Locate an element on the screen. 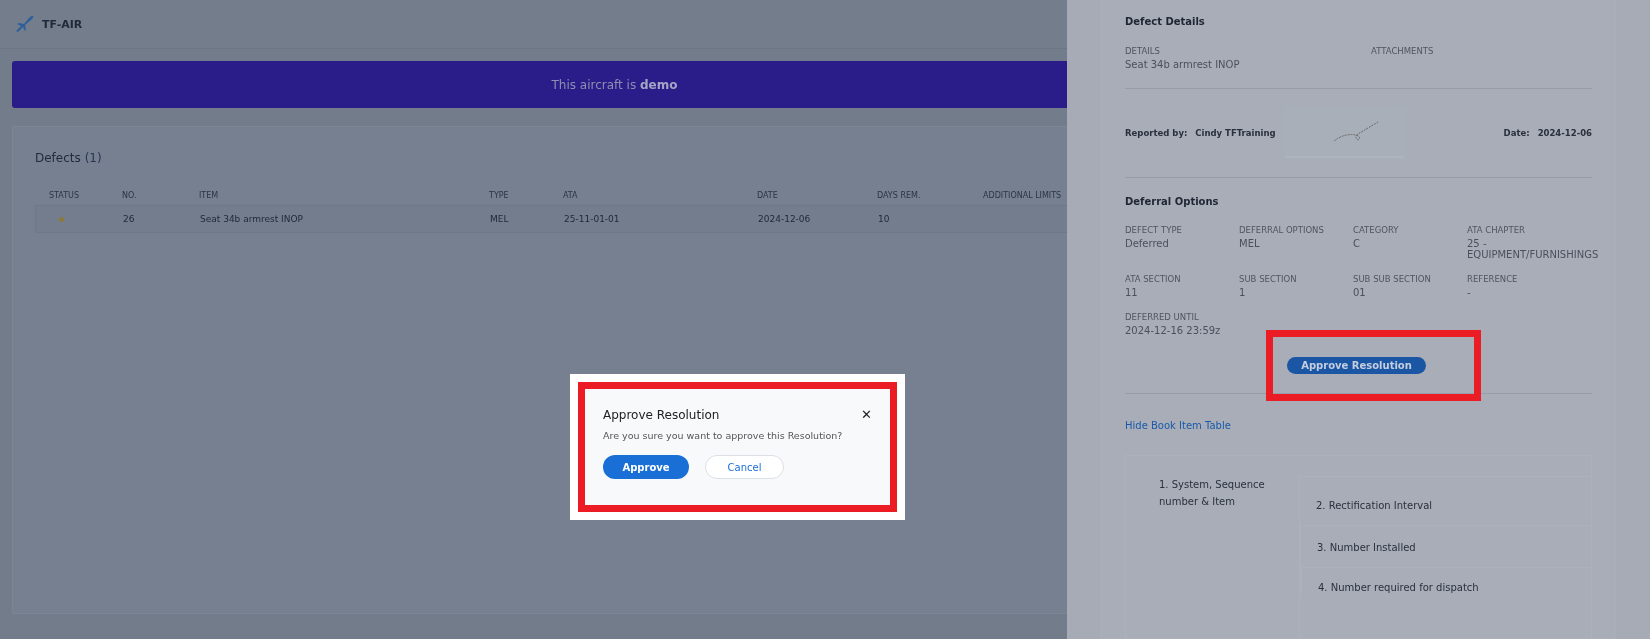 The image size is (1650, 639). table-cell-text: MEL is located at coordinates (500, 219).